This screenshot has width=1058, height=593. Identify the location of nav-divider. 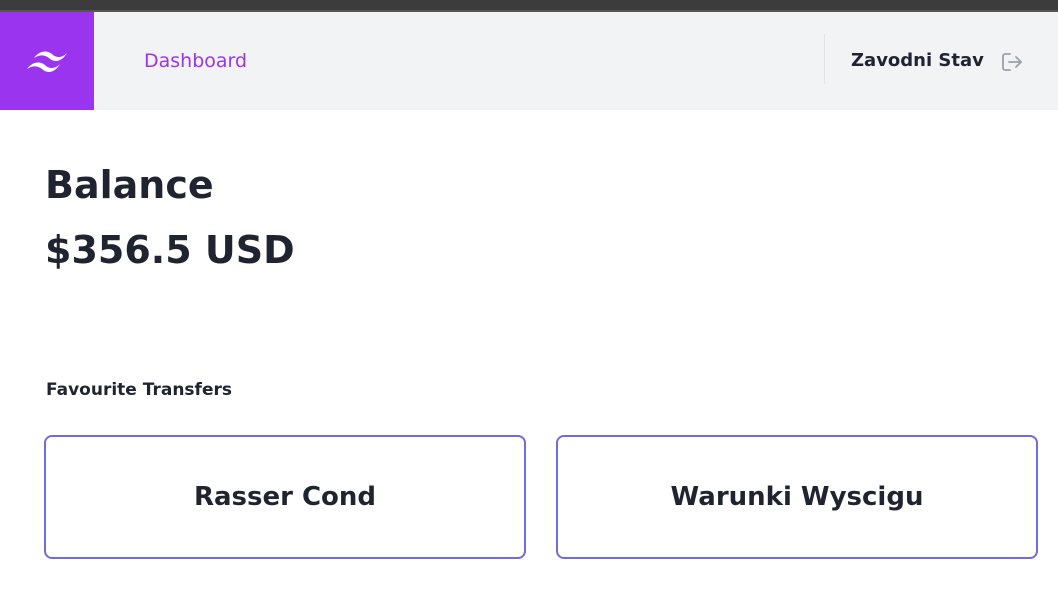
(824, 59).